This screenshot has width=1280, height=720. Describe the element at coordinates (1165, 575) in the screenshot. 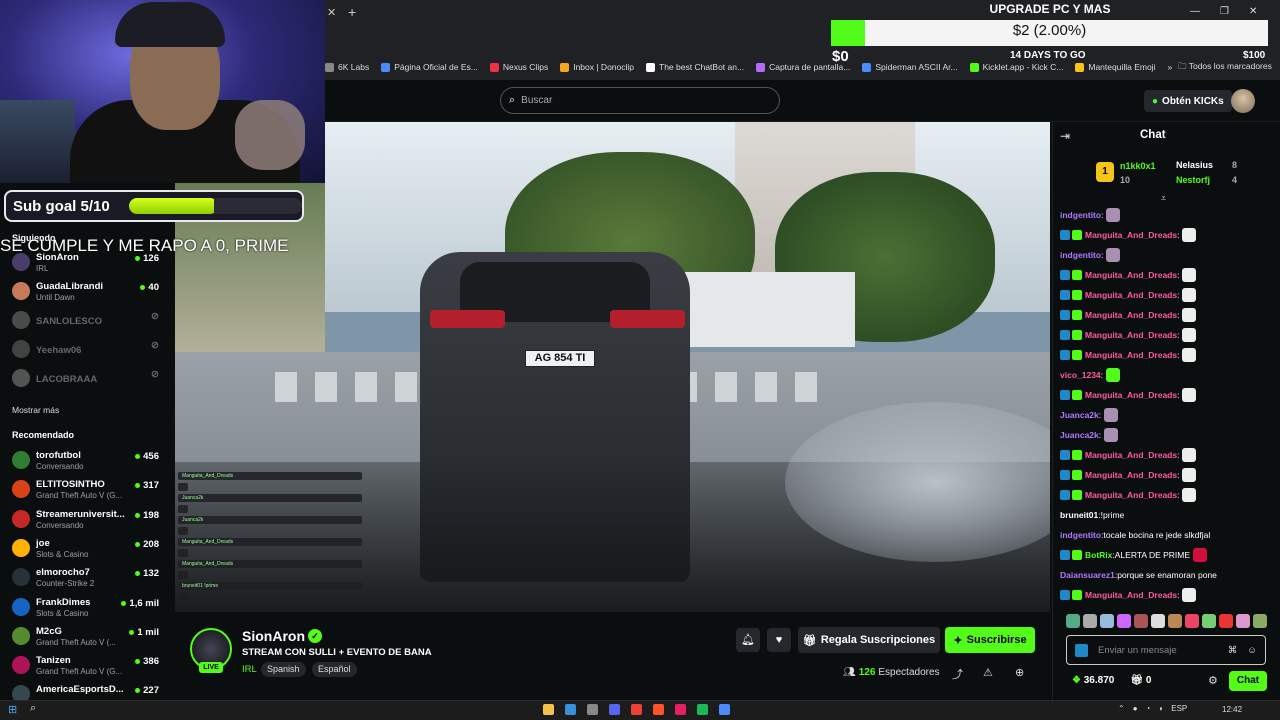

I see `chat-message: Daiansuarez1: porque se enamoran pone` at that location.